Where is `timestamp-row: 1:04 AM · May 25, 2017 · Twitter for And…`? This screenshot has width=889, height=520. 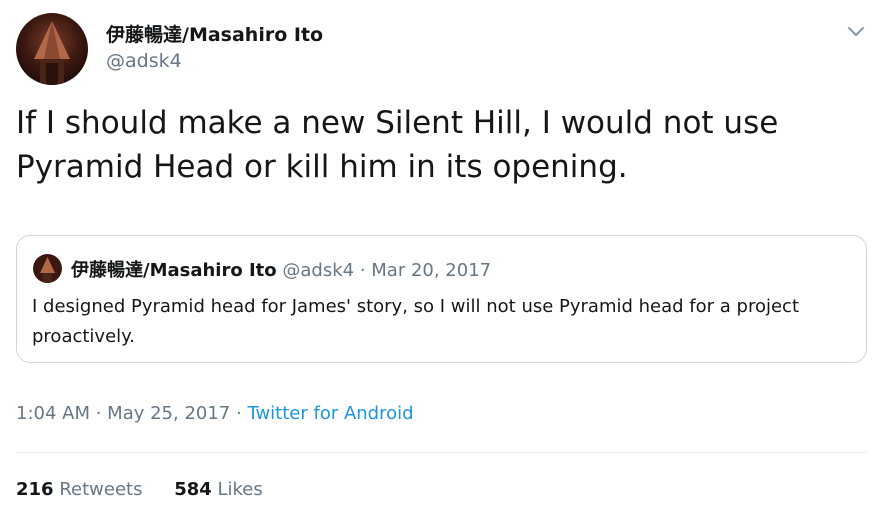 timestamp-row: 1:04 AM · May 25, 2017 · Twitter for And… is located at coordinates (215, 413).